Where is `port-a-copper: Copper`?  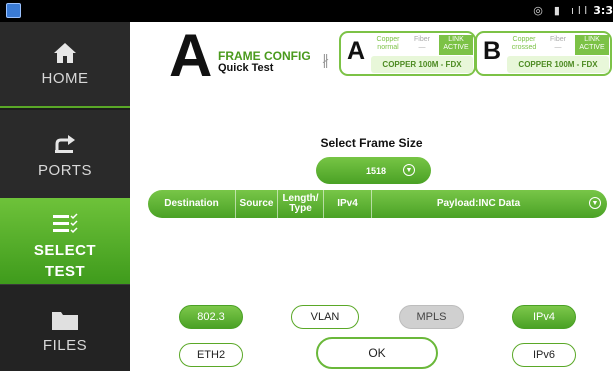
port-a-copper: Copper is located at coordinates (388, 39).